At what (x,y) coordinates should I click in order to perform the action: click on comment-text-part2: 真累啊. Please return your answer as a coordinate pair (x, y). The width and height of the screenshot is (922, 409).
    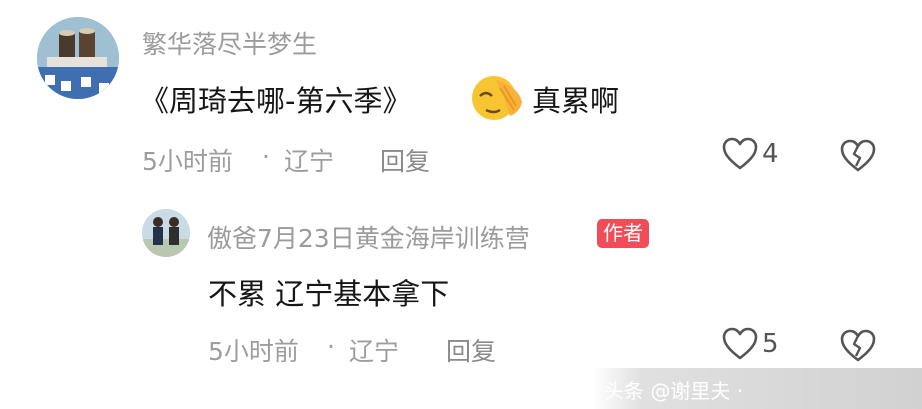
    Looking at the image, I should click on (576, 101).